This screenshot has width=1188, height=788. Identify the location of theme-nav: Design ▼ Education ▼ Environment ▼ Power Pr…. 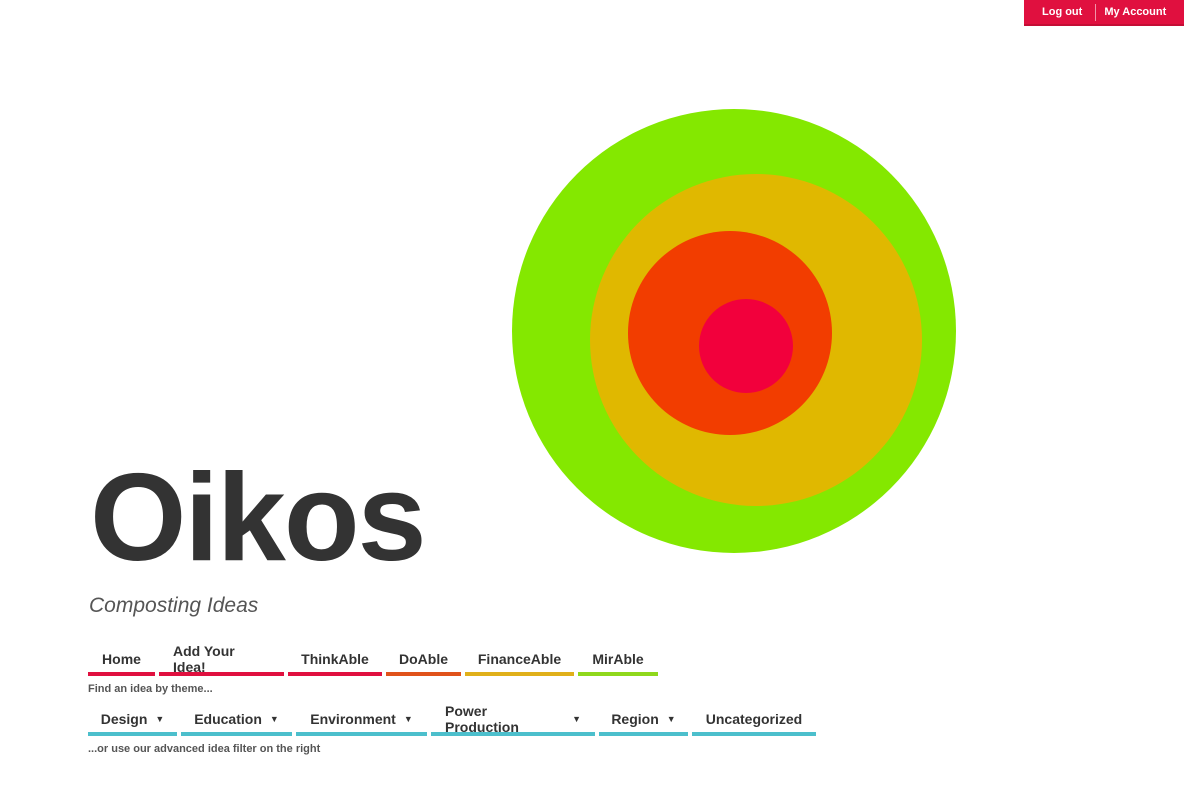
(454, 719).